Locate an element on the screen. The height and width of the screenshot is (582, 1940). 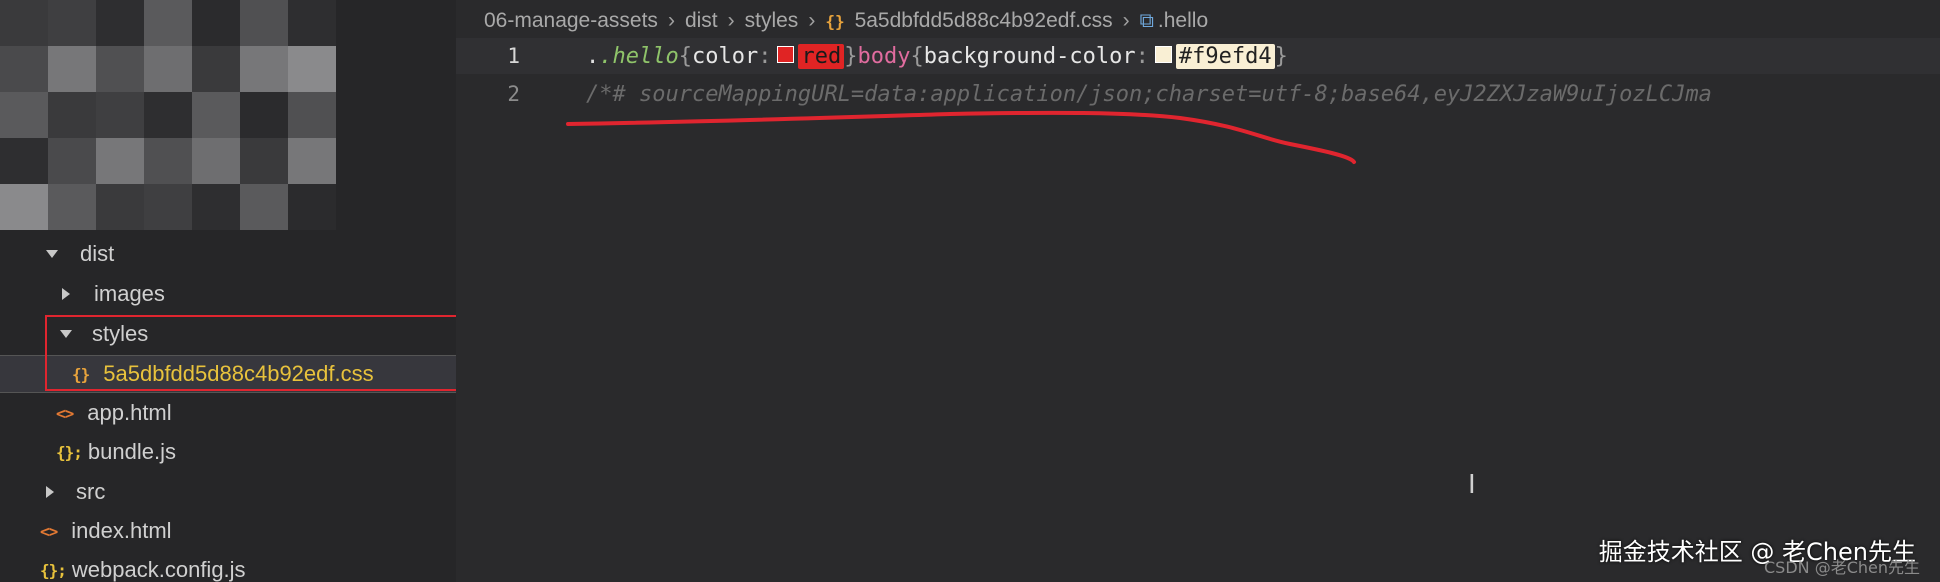
tree-item-label: app.html is located at coordinates (129, 412).